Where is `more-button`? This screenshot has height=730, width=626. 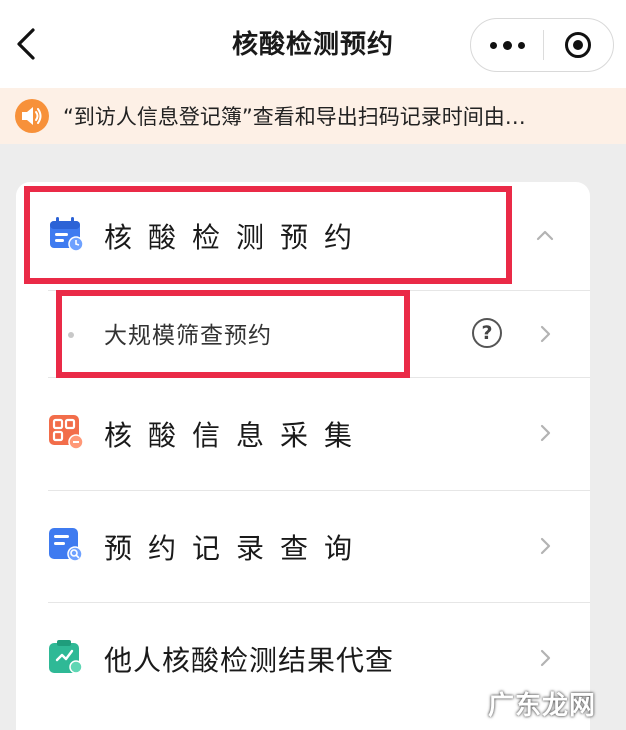 more-button is located at coordinates (507, 45).